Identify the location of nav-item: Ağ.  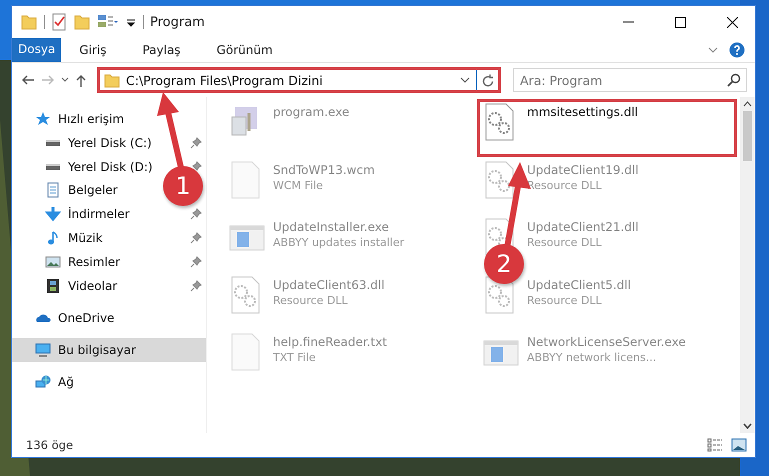
(66, 381).